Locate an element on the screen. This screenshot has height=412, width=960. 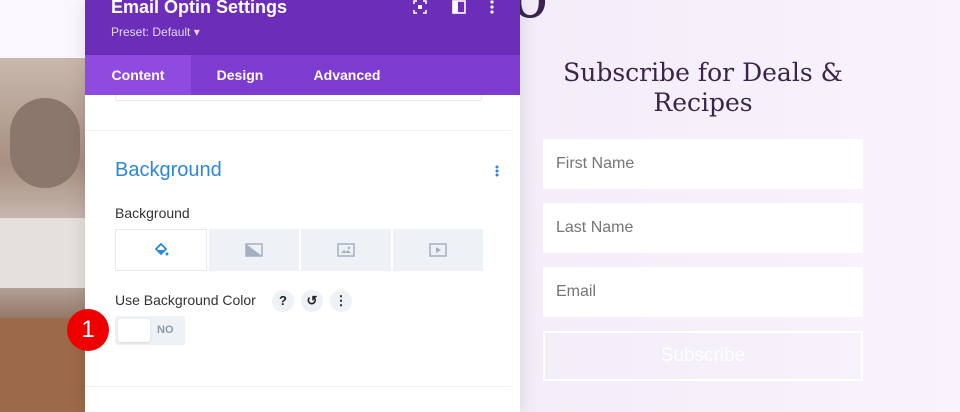
section-divider-bottom is located at coordinates (298, 386).